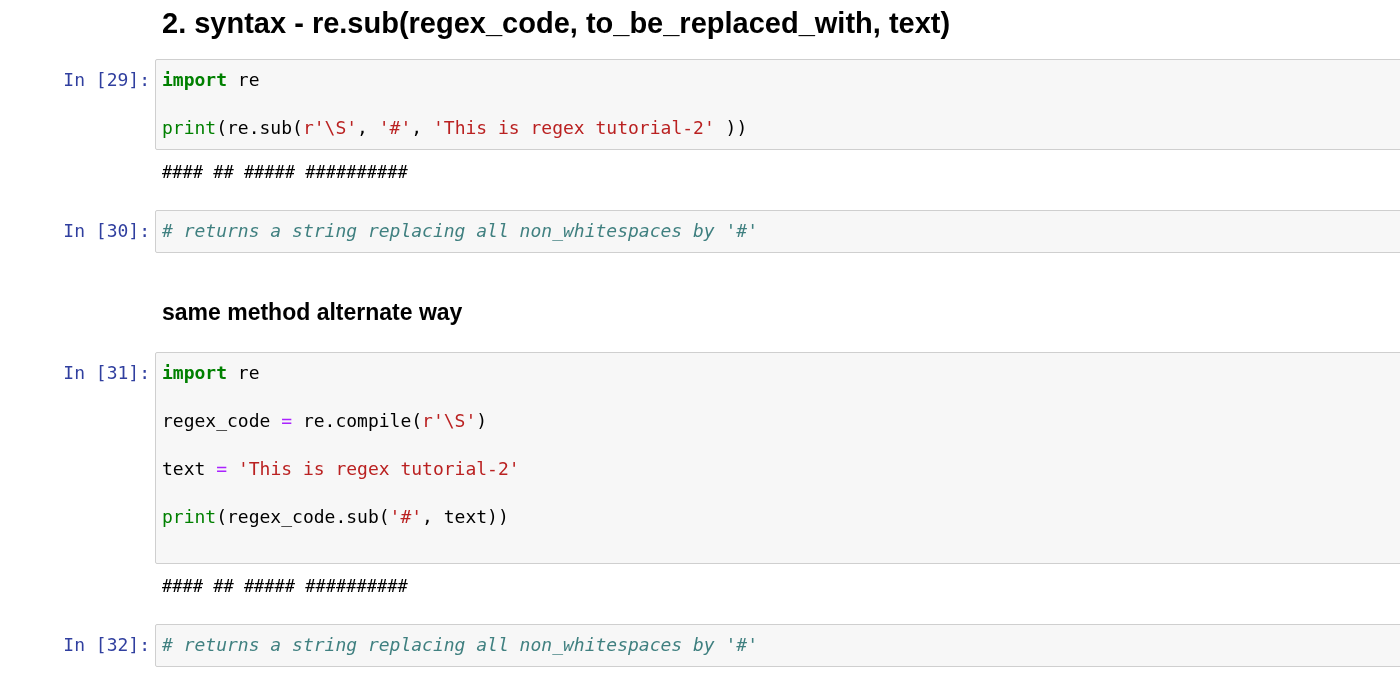  Describe the element at coordinates (777, 104) in the screenshot. I see `code-cell: import re print(re.sub(r'\S', '#', 'This is regex tutorial-2' ))` at that location.